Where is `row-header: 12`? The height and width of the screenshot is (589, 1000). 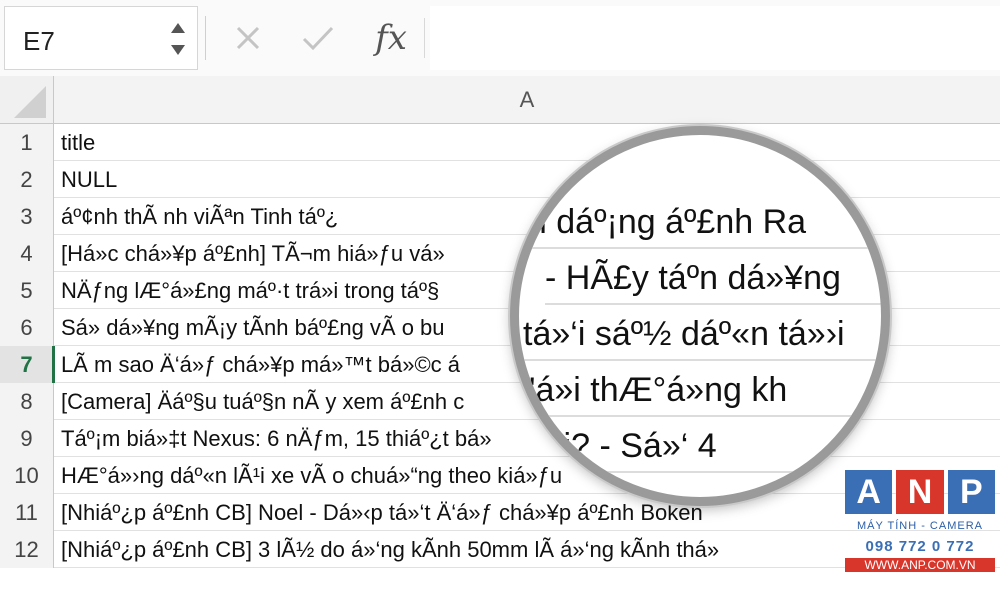 row-header: 12 is located at coordinates (27, 549).